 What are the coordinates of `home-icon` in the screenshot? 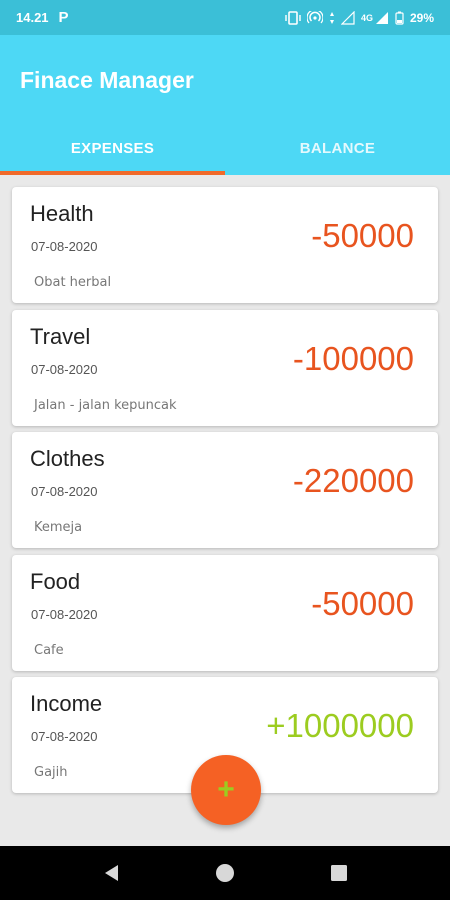 It's located at (225, 873).